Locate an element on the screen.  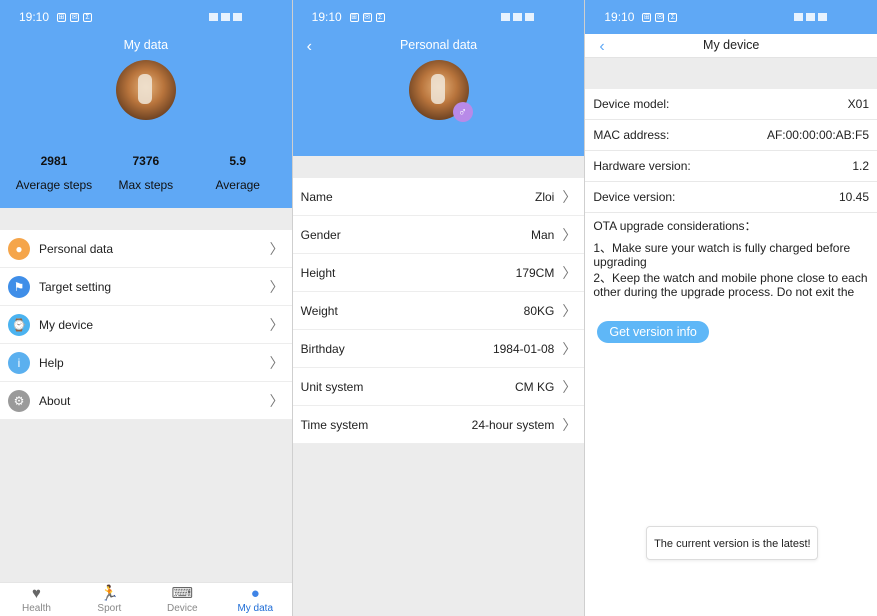
page-title: Personal data is located at coordinates (438, 45).